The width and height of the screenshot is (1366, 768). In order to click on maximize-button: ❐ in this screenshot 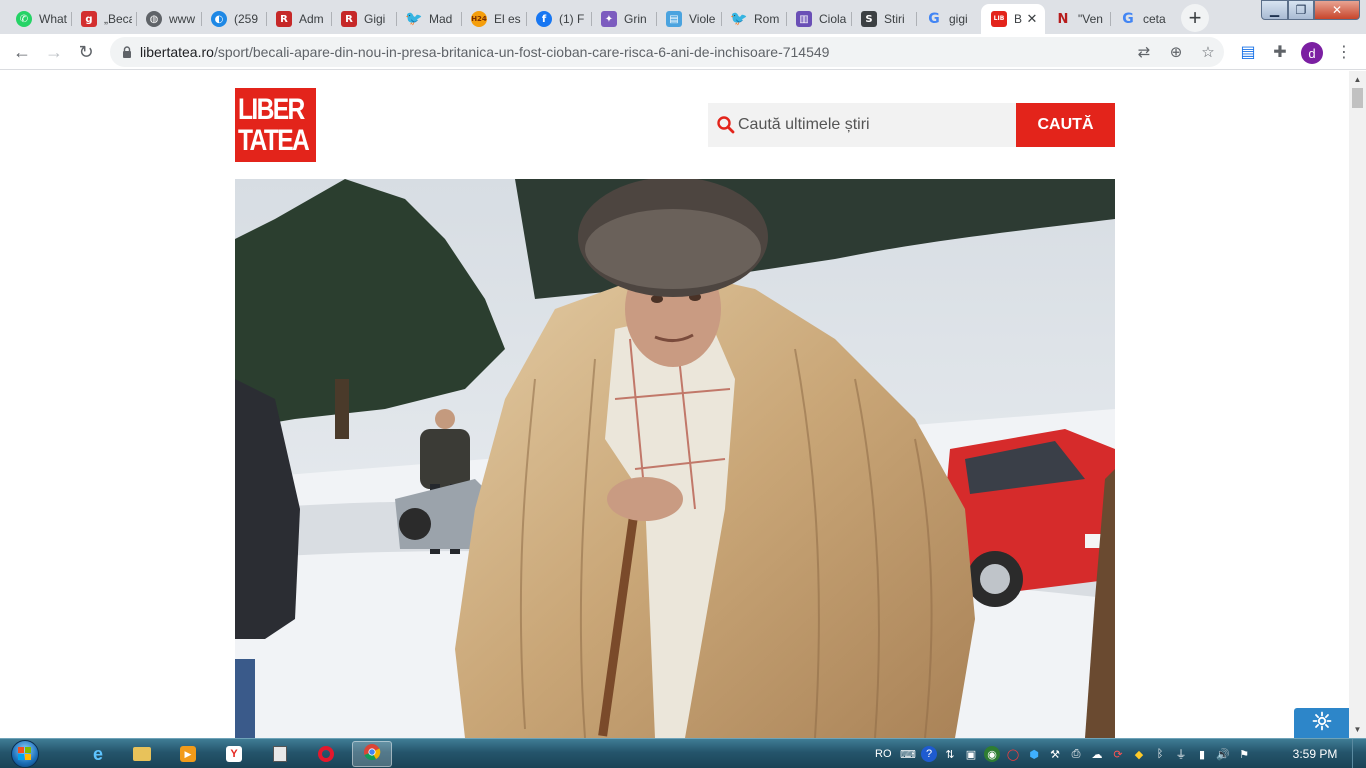, I will do `click(1301, 10)`.